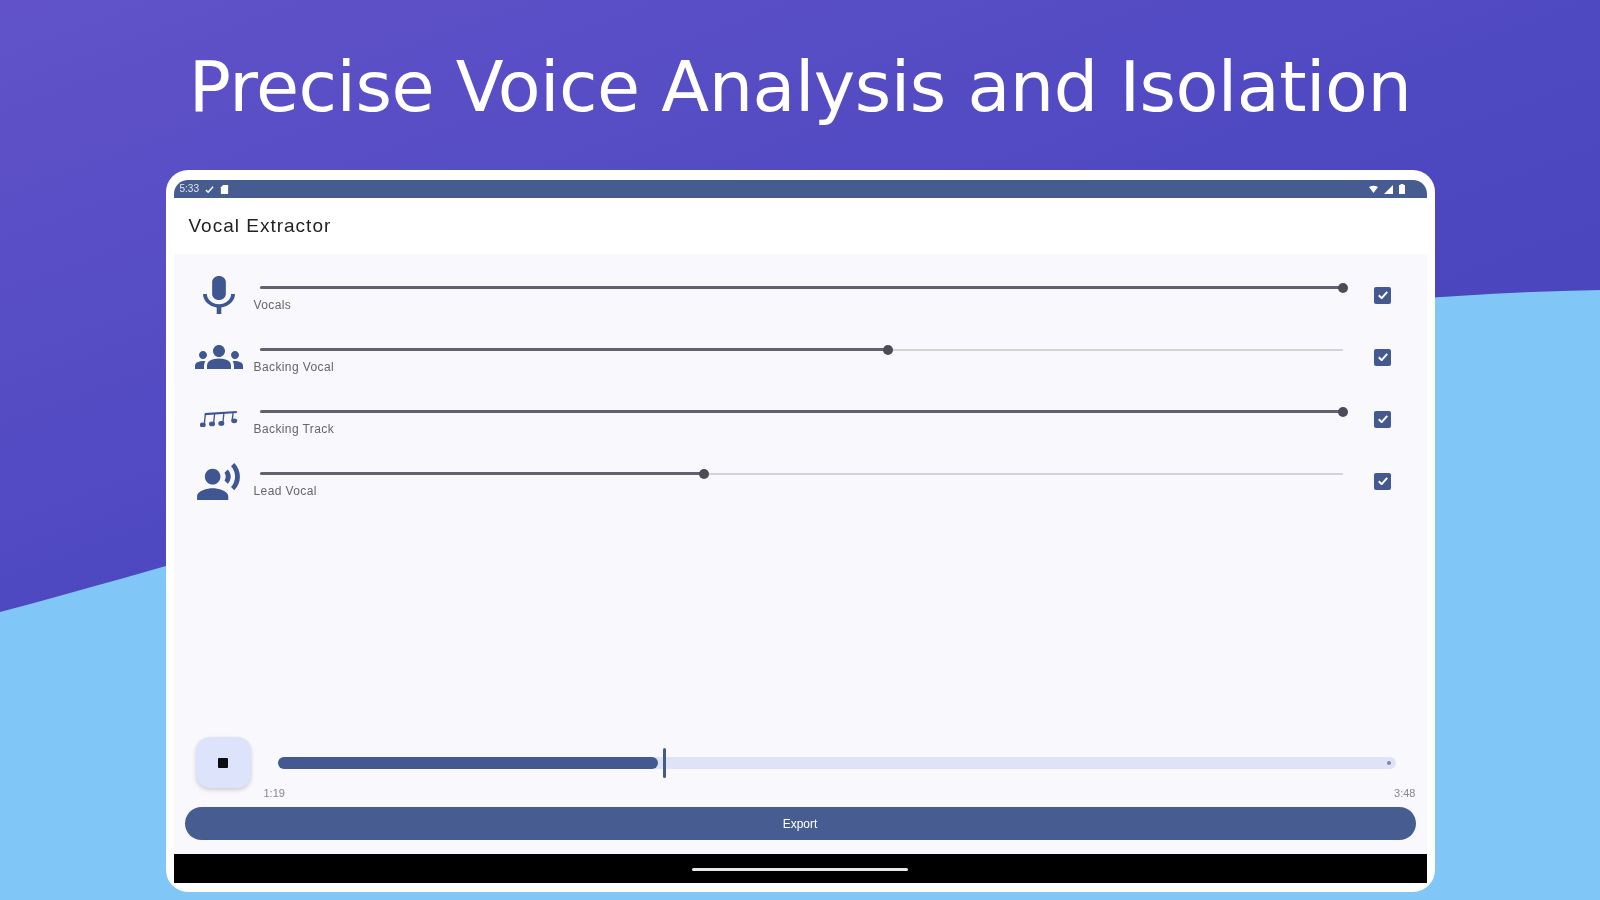 The width and height of the screenshot is (1600, 900). Describe the element at coordinates (1388, 762) in the screenshot. I see `end-dot-icon` at that location.